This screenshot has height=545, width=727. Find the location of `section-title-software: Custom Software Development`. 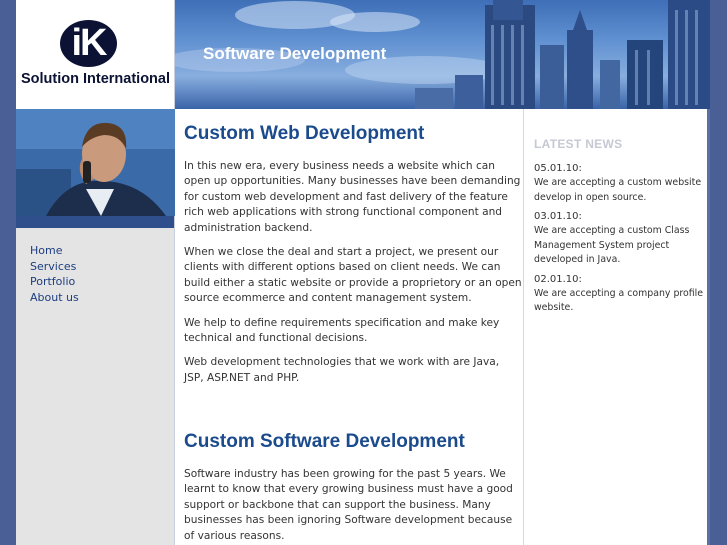

section-title-software: Custom Software Development is located at coordinates (324, 441).